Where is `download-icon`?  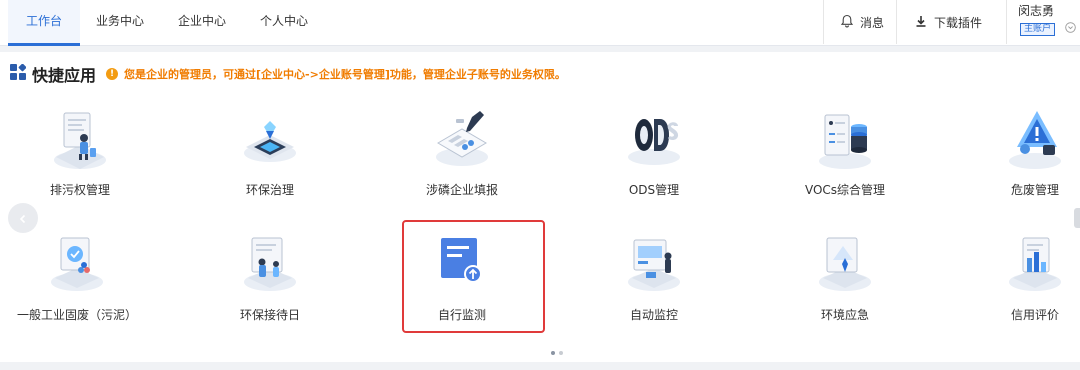
download-icon is located at coordinates (924, 22).